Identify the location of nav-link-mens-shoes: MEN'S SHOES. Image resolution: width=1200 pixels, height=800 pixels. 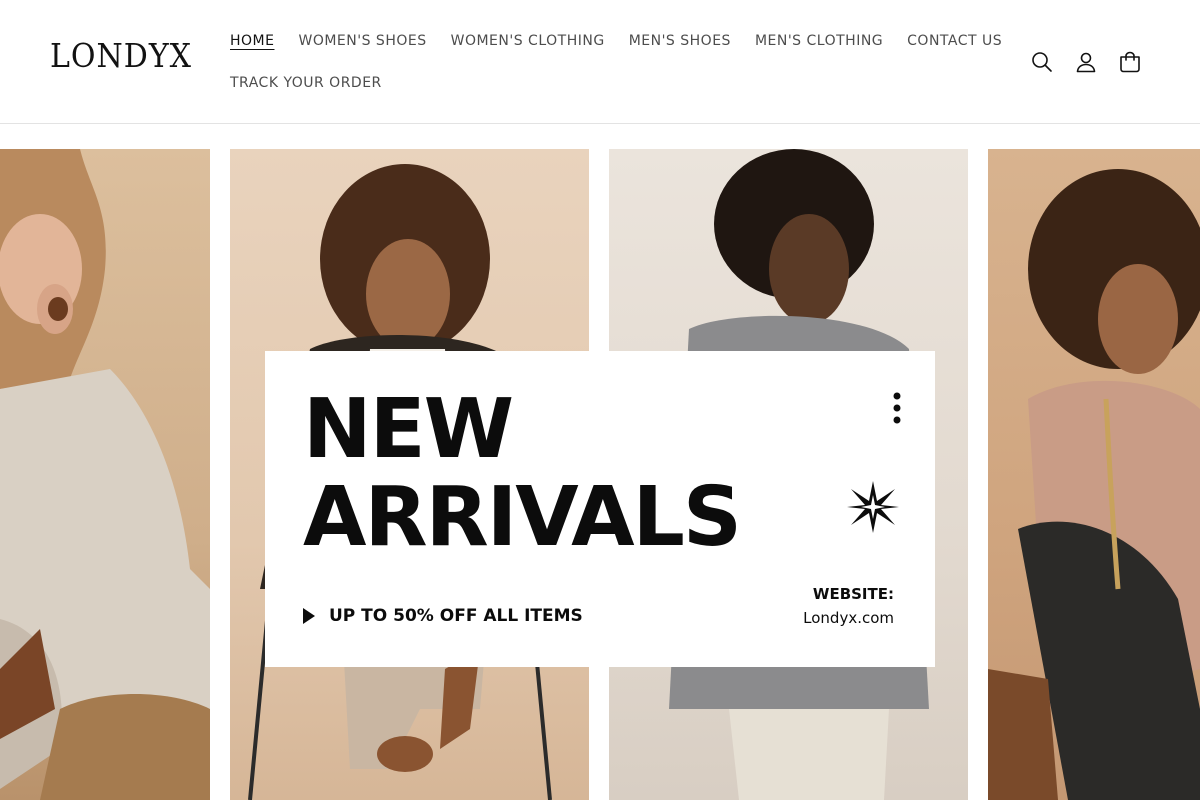
(680, 41).